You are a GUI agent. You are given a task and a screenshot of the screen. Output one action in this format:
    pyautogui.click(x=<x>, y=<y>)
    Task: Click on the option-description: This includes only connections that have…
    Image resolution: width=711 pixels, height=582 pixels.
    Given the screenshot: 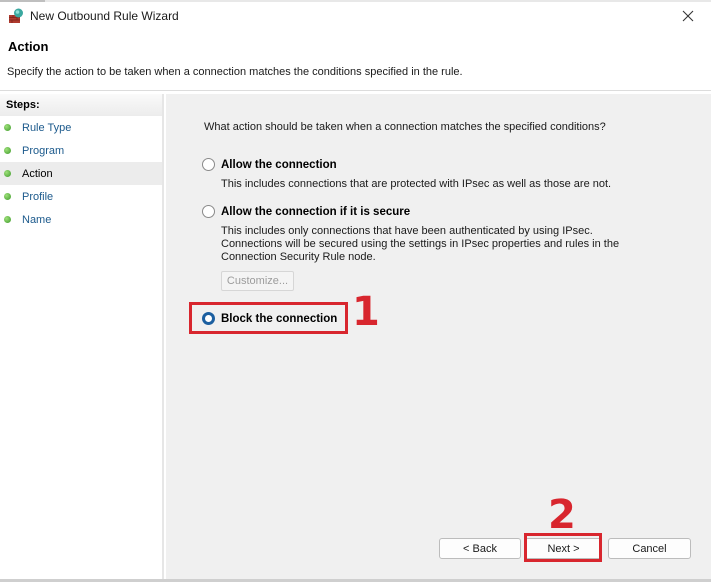 What is the action you would take?
    pyautogui.click(x=420, y=244)
    